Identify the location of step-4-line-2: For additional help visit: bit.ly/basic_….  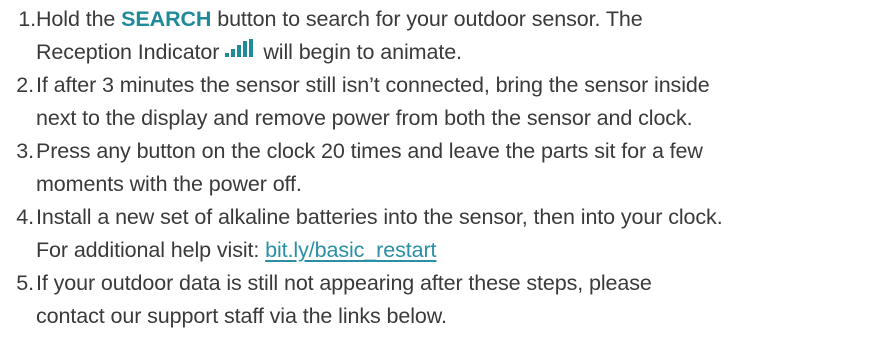
(236, 250).